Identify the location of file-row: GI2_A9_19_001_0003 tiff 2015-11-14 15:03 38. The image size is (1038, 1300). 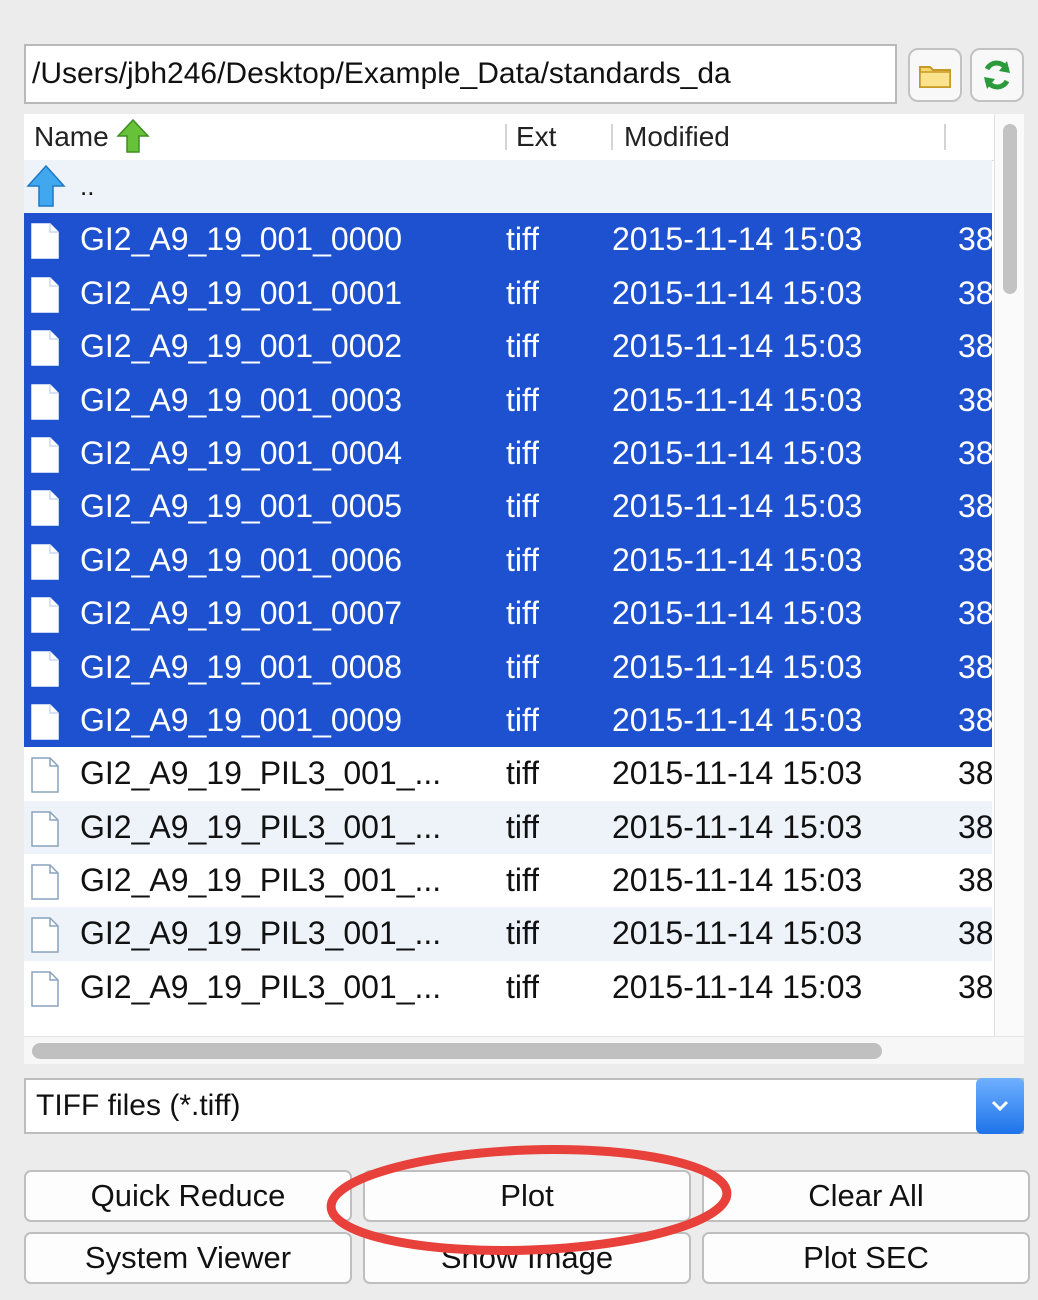
(508, 400).